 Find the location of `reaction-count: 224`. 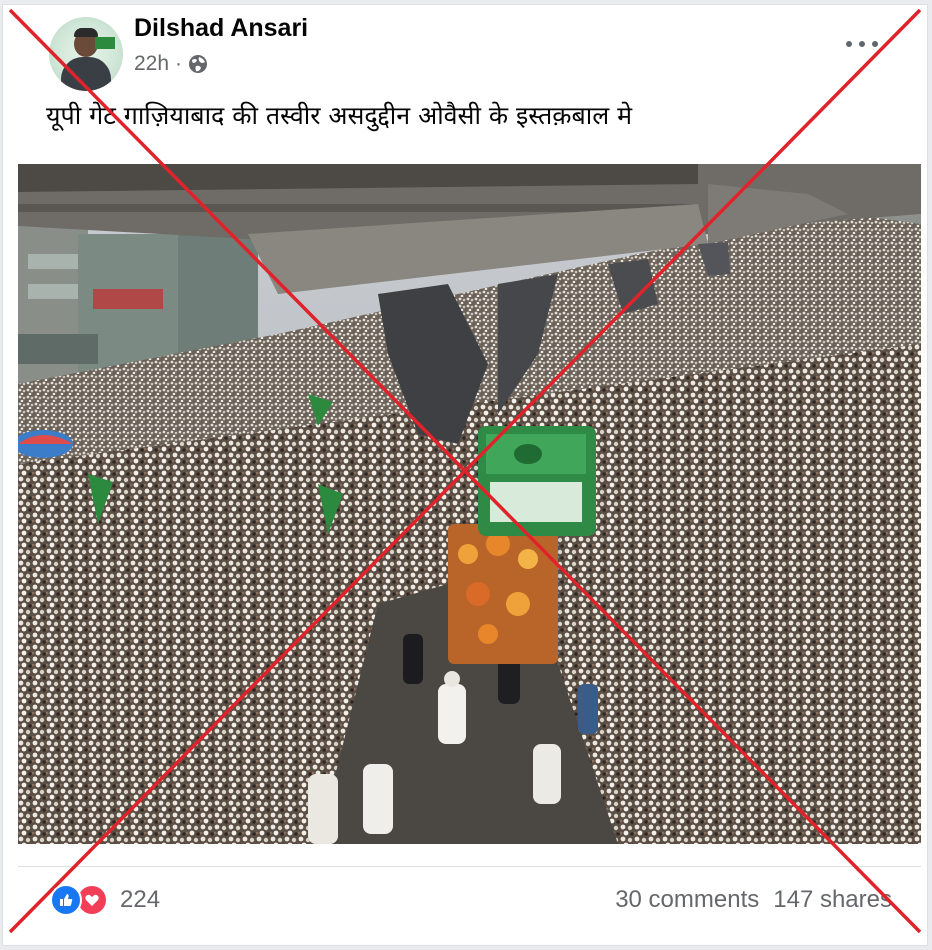

reaction-count: 224 is located at coordinates (140, 899).